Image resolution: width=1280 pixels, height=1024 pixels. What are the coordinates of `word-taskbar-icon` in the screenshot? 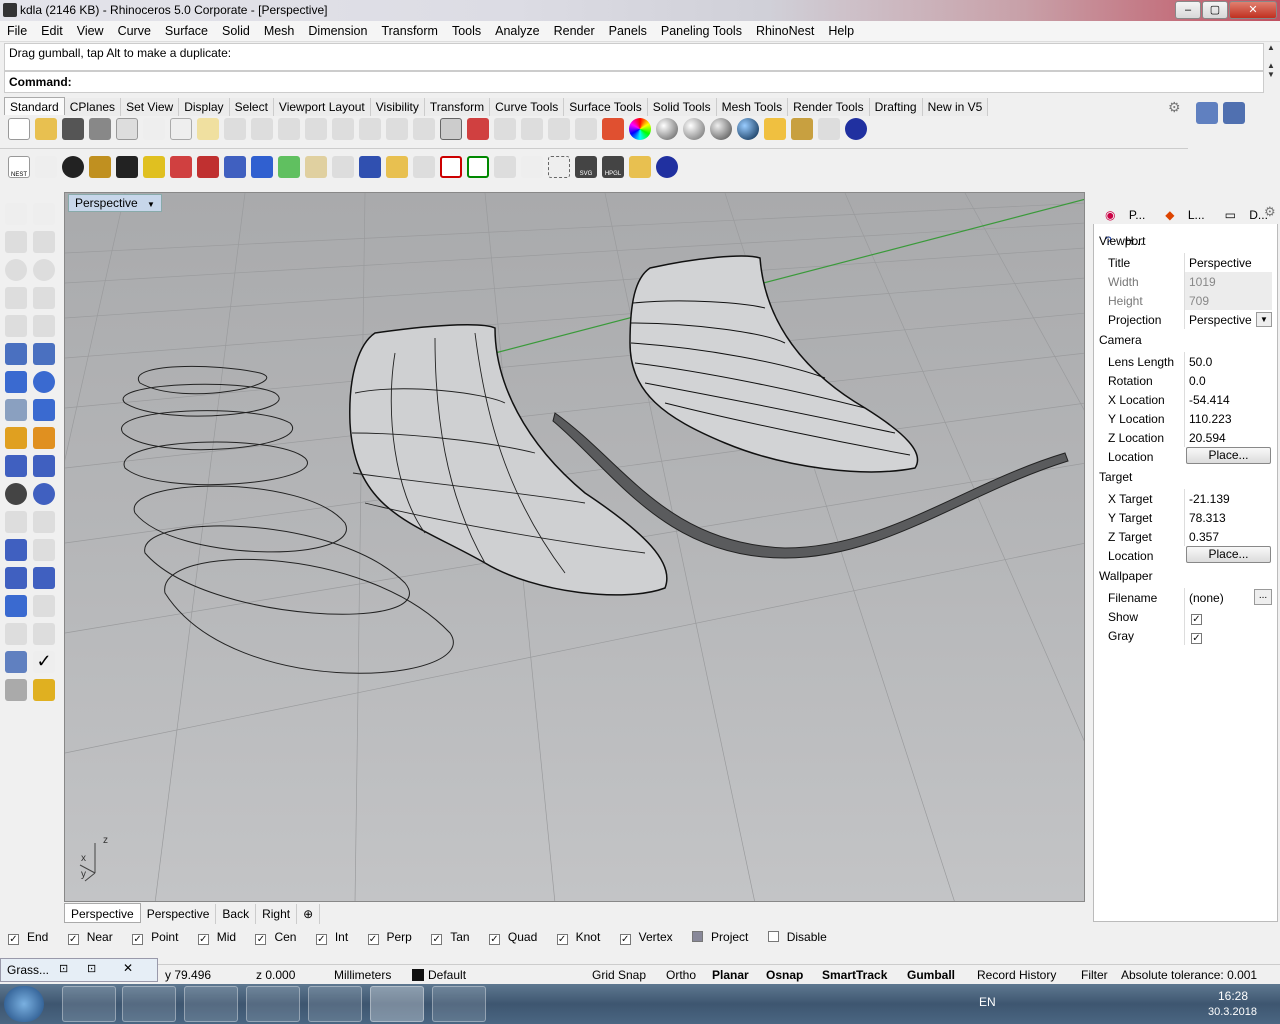 It's located at (335, 1004).